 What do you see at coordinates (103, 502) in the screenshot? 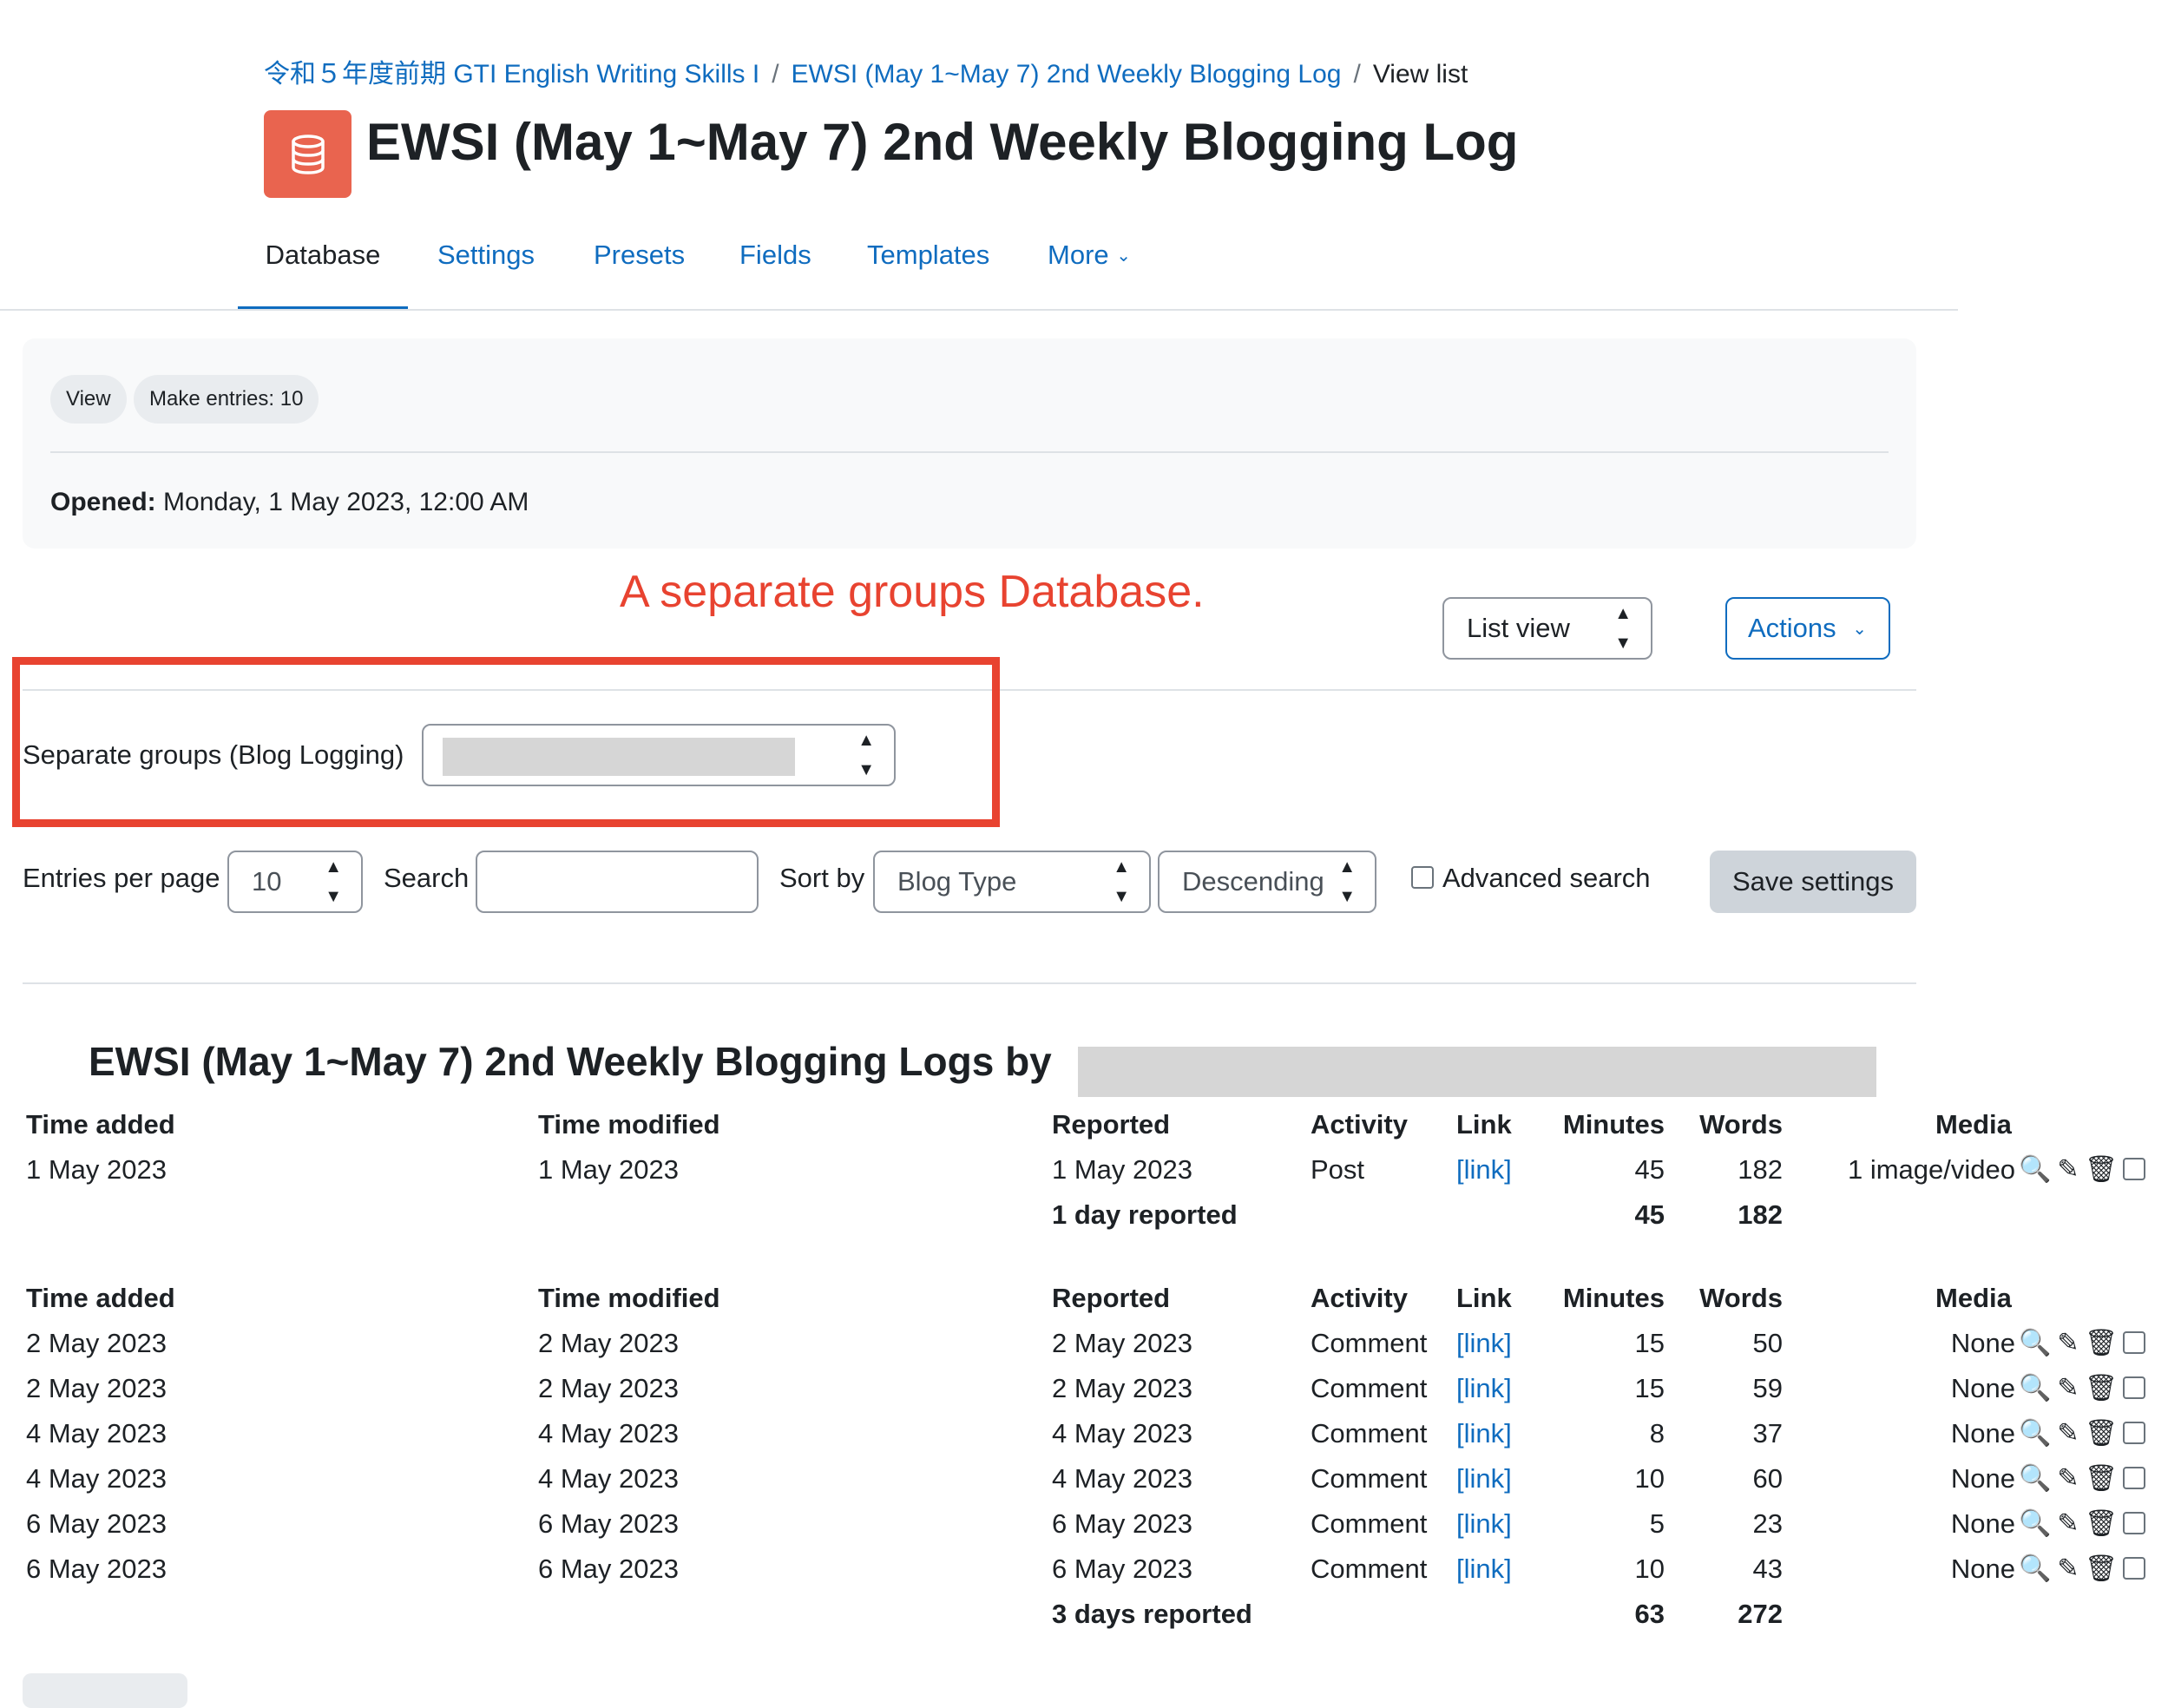
I see `opened-label: Opened:` at bounding box center [103, 502].